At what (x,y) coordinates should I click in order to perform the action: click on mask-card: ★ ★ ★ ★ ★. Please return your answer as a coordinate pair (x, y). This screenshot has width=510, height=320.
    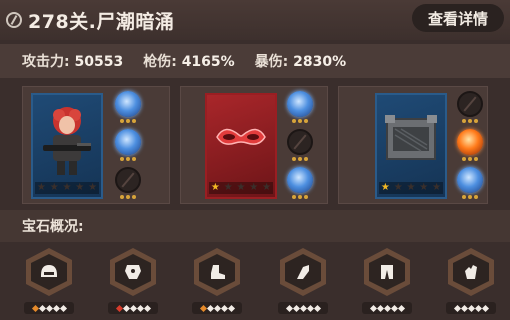
    Looking at the image, I should click on (241, 146).